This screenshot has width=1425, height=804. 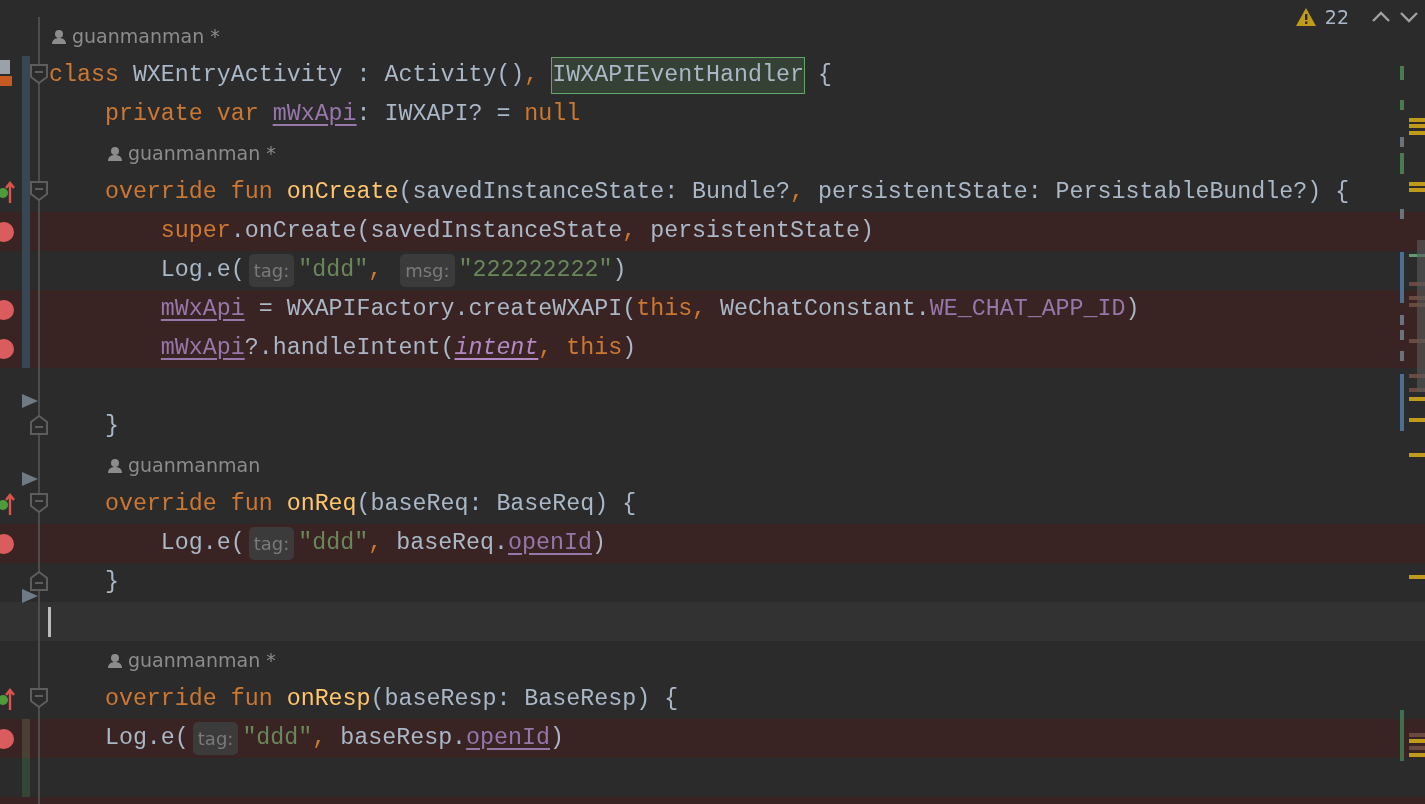 What do you see at coordinates (824, 76) in the screenshot?
I see `code-text: {` at bounding box center [824, 76].